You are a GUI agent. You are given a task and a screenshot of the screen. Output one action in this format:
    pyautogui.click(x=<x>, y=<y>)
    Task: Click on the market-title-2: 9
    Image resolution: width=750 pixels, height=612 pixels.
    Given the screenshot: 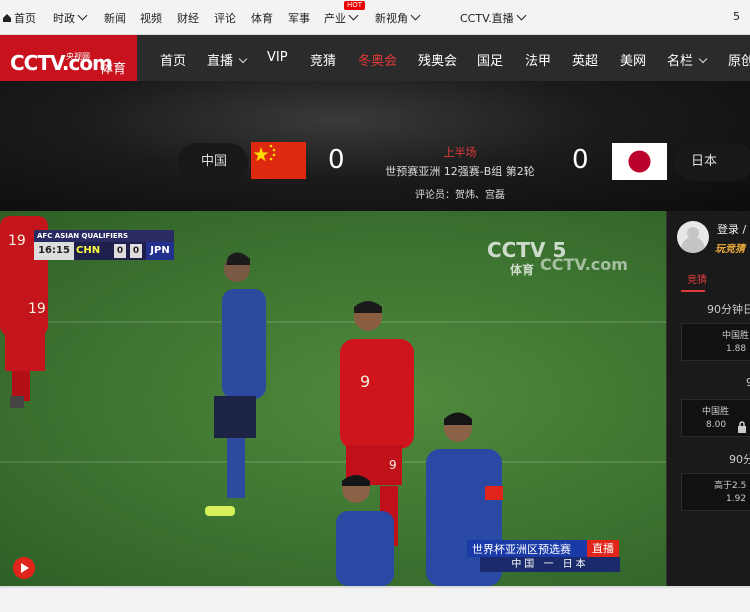 What is the action you would take?
    pyautogui.click(x=748, y=382)
    